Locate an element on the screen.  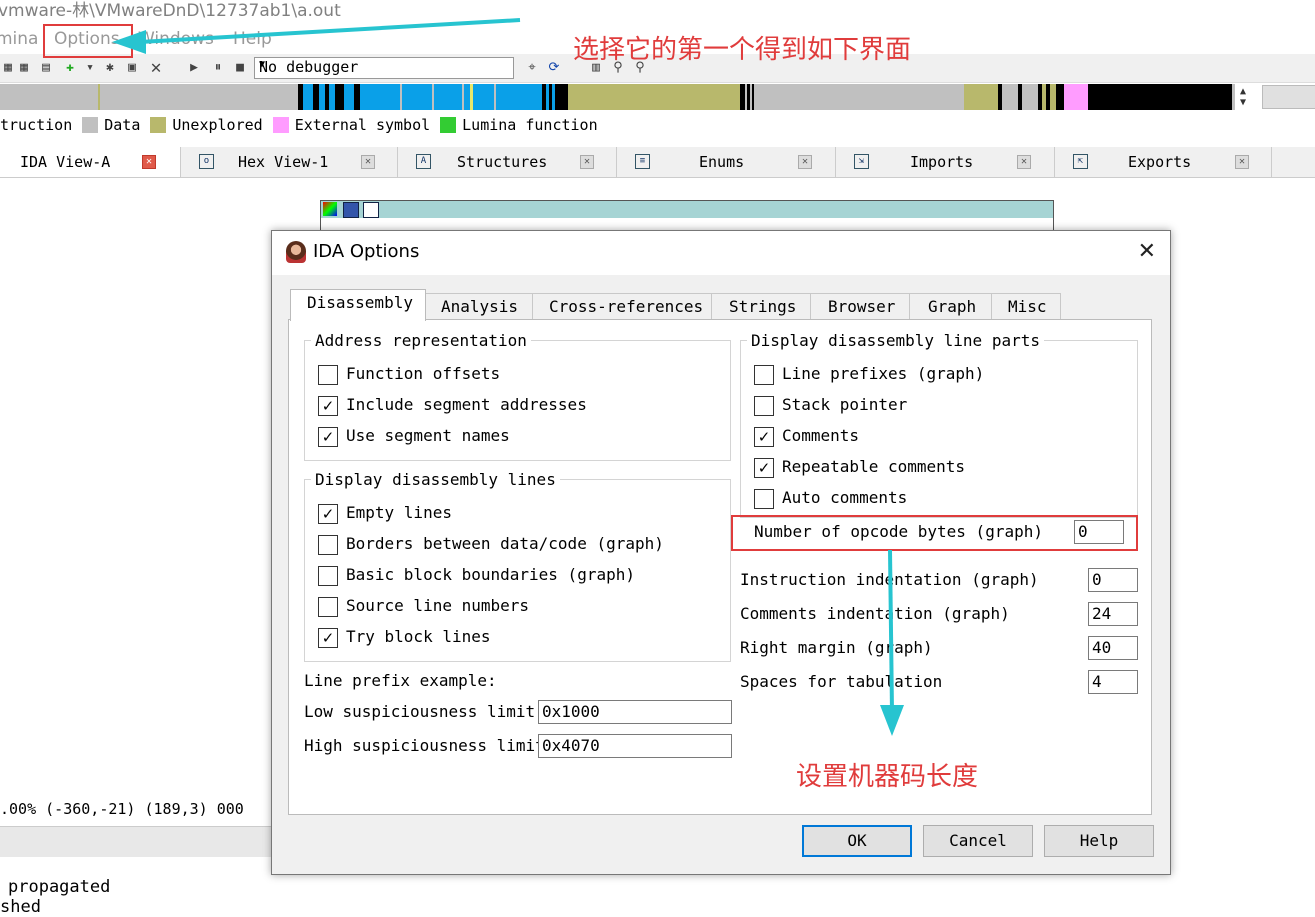
annotation-bottom-note: 设置机器码长度 is located at coordinates (887, 777).